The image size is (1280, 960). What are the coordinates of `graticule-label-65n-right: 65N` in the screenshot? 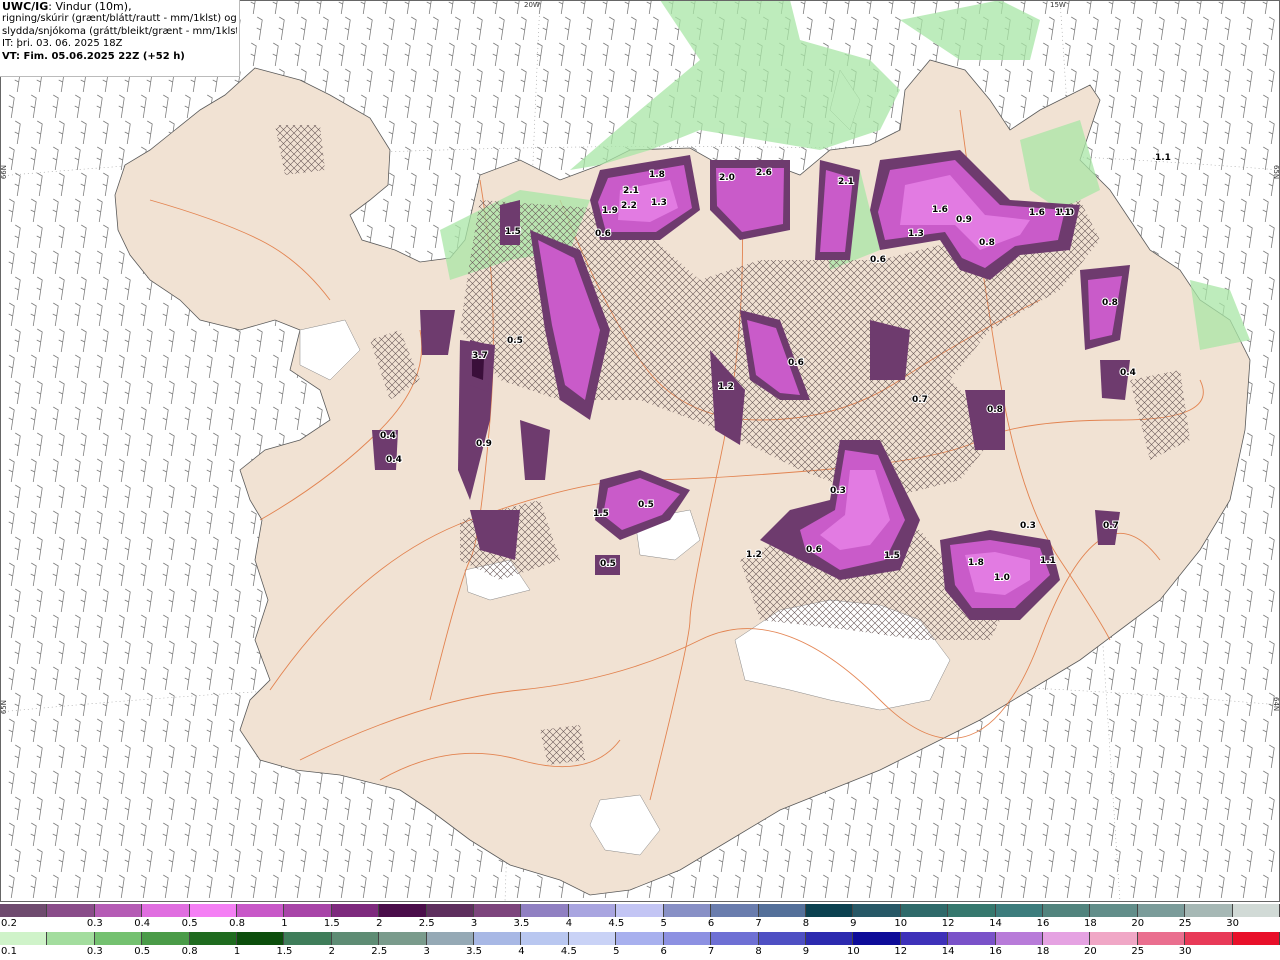 It's located at (1276, 172).